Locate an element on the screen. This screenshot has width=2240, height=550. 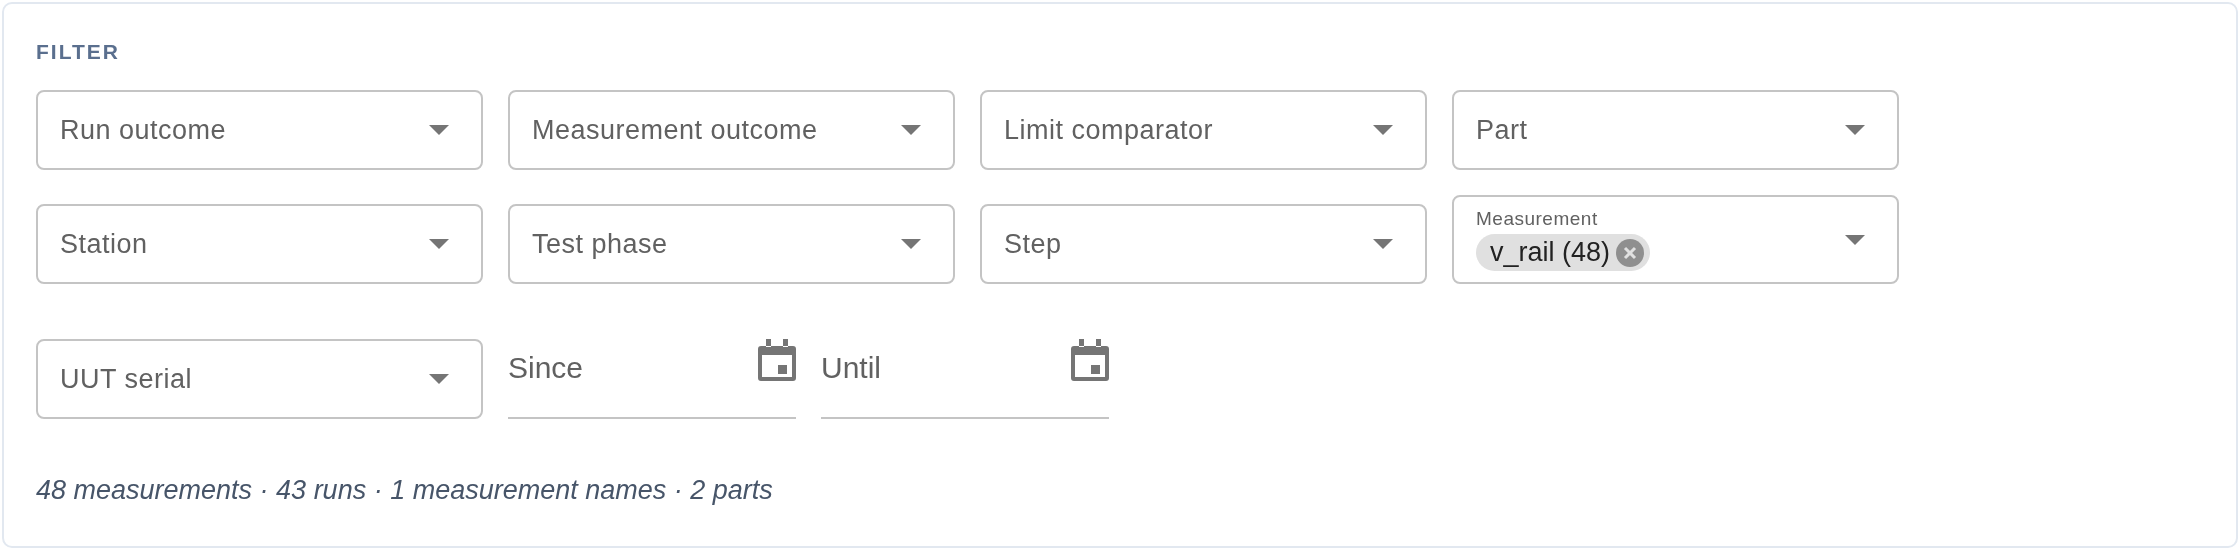
select-field: Station is located at coordinates (259, 244).